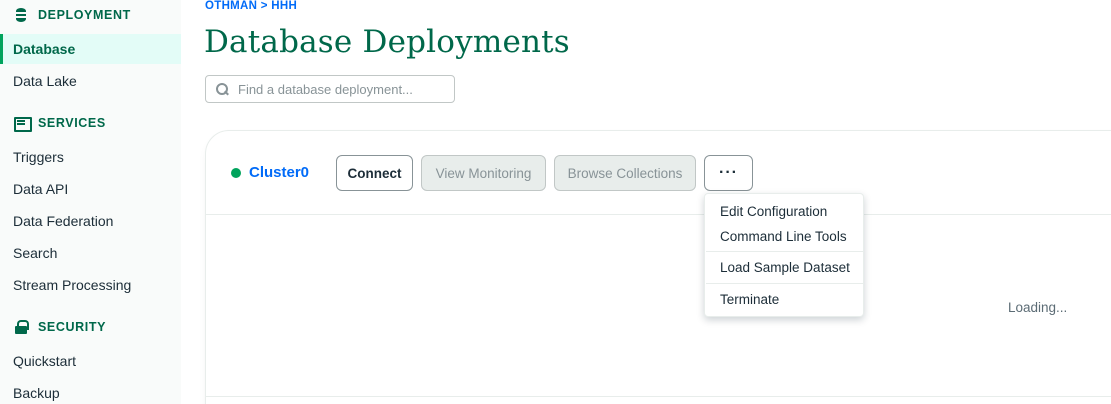 The height and width of the screenshot is (404, 1111). Describe the element at coordinates (21, 327) in the screenshot. I see `lock-icon` at that location.